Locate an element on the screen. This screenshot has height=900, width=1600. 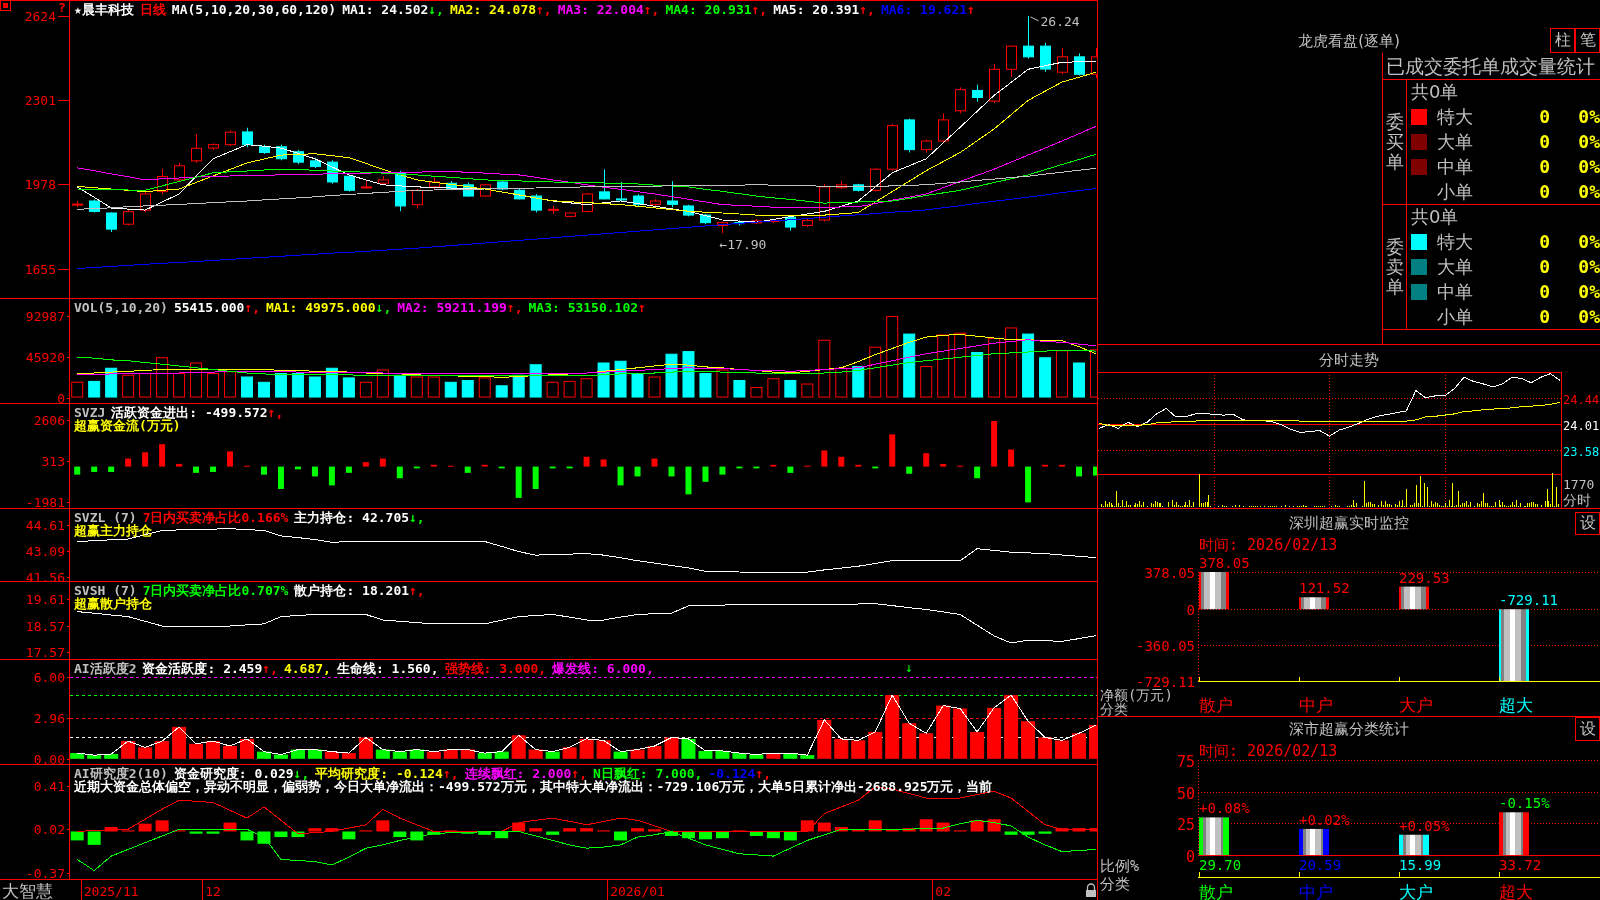
axis-title: 净额(万元) is located at coordinates (1136, 695).